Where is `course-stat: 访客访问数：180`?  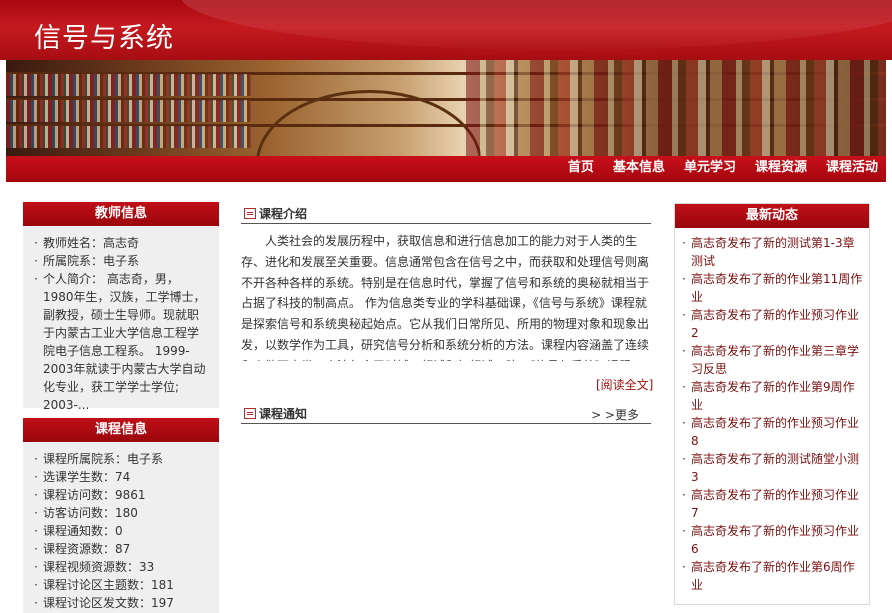 course-stat: 访客访问数：180 is located at coordinates (121, 513).